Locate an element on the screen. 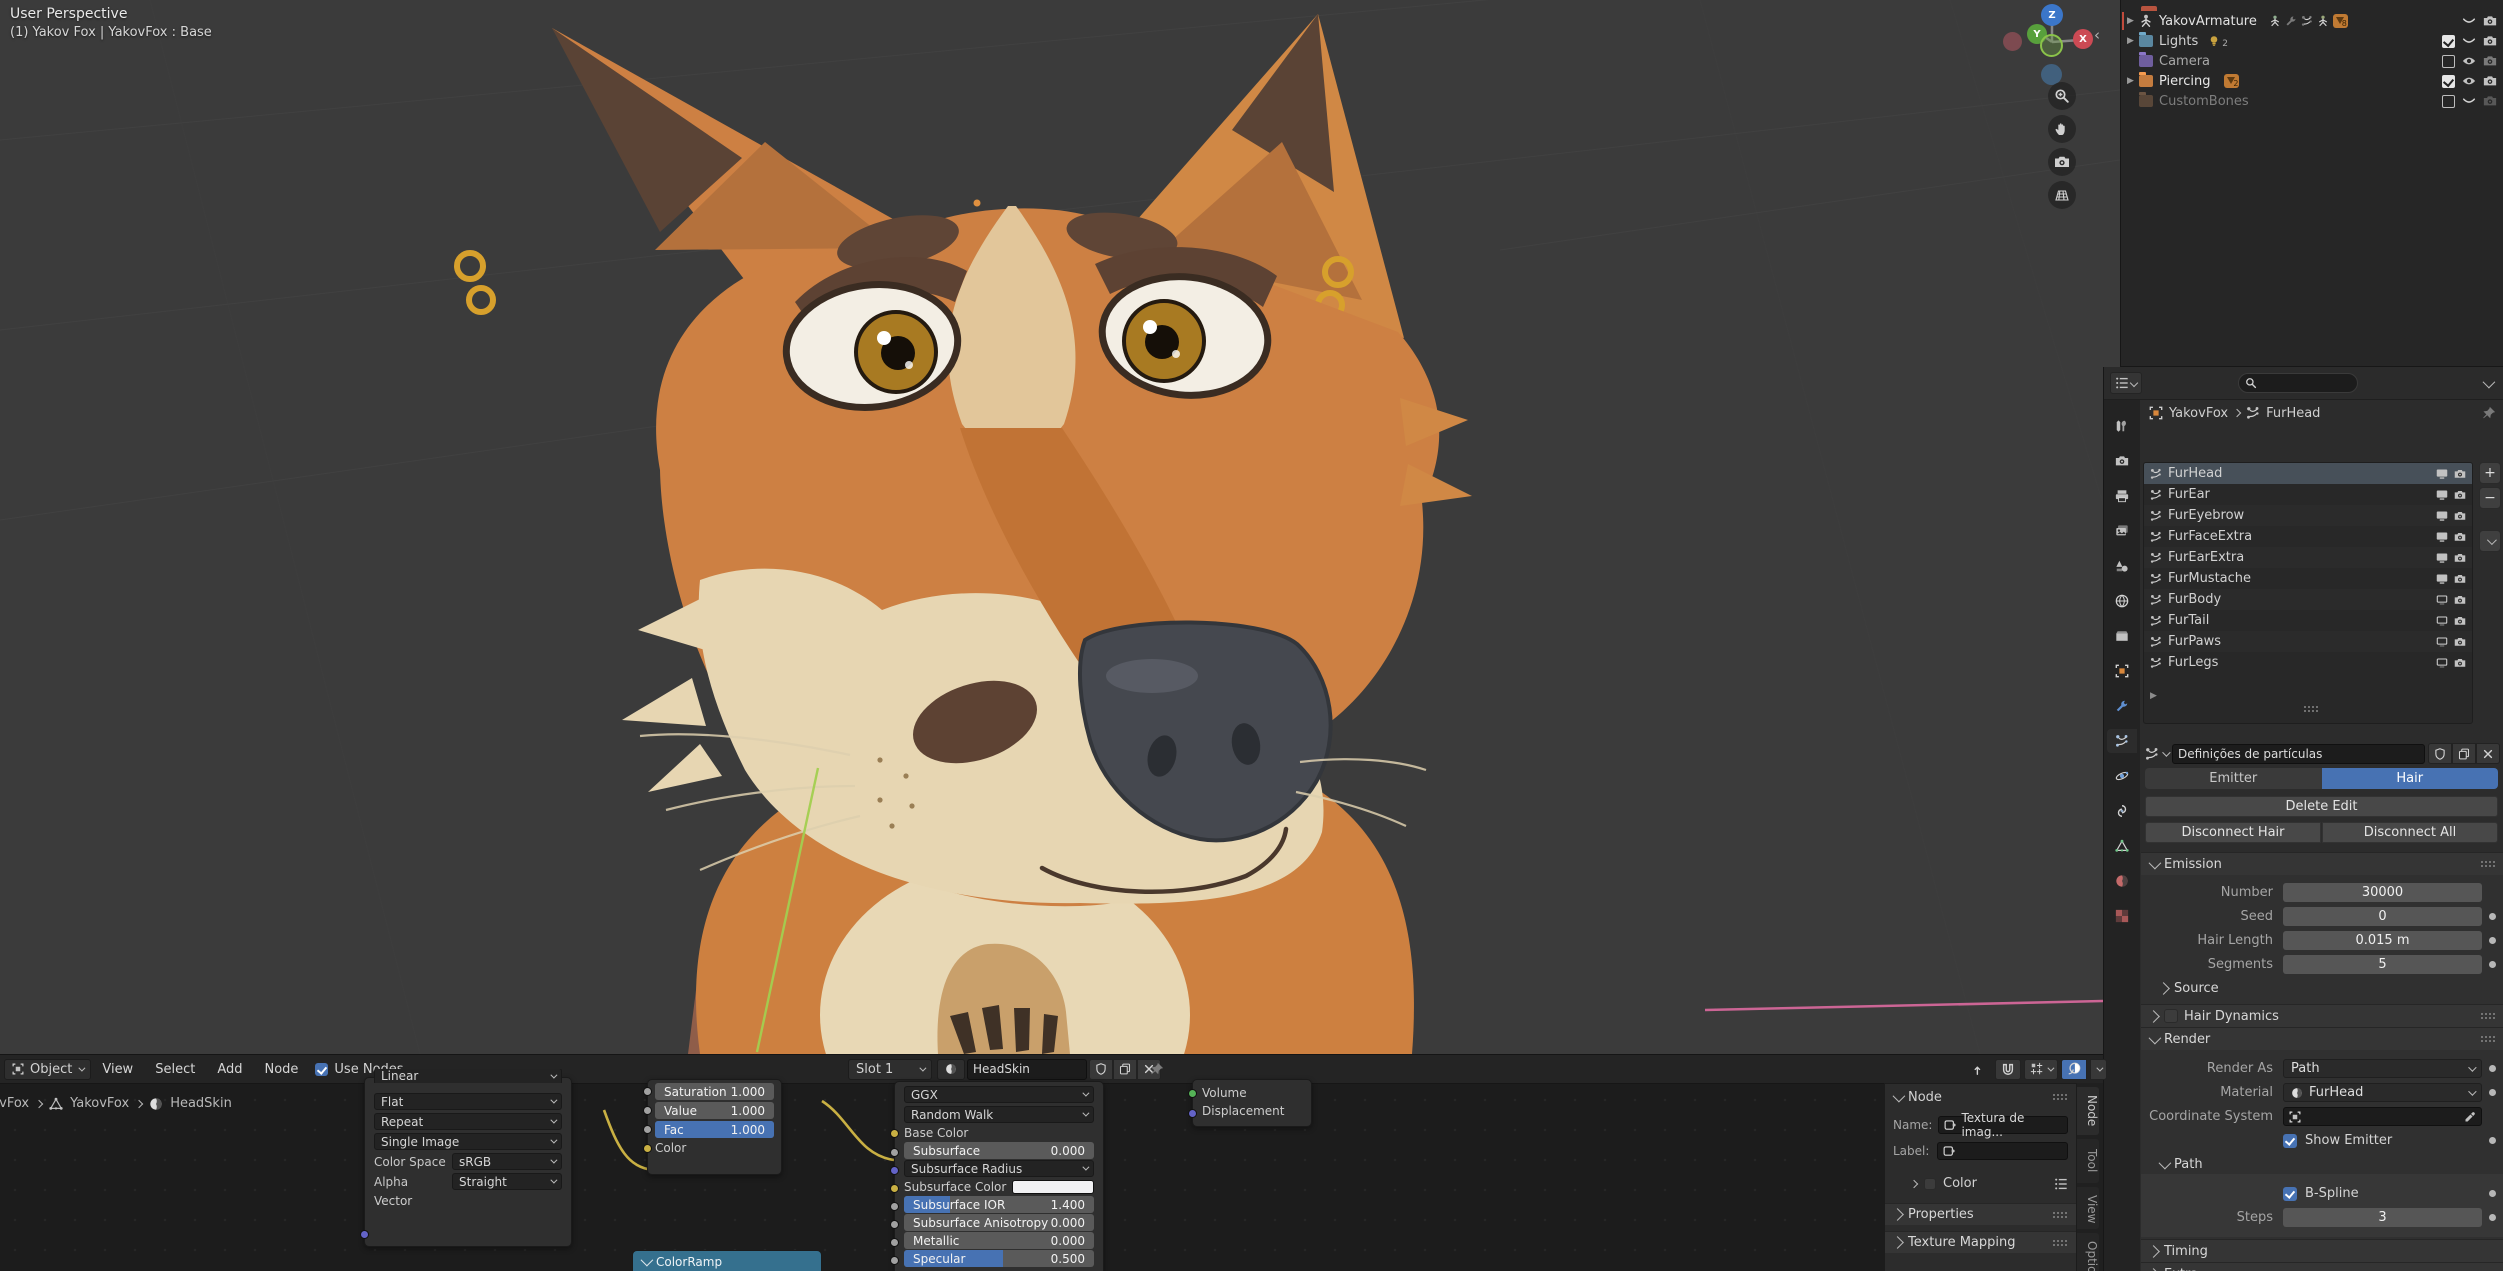 The image size is (2503, 1271). seed-input: 0 is located at coordinates (2382, 916).